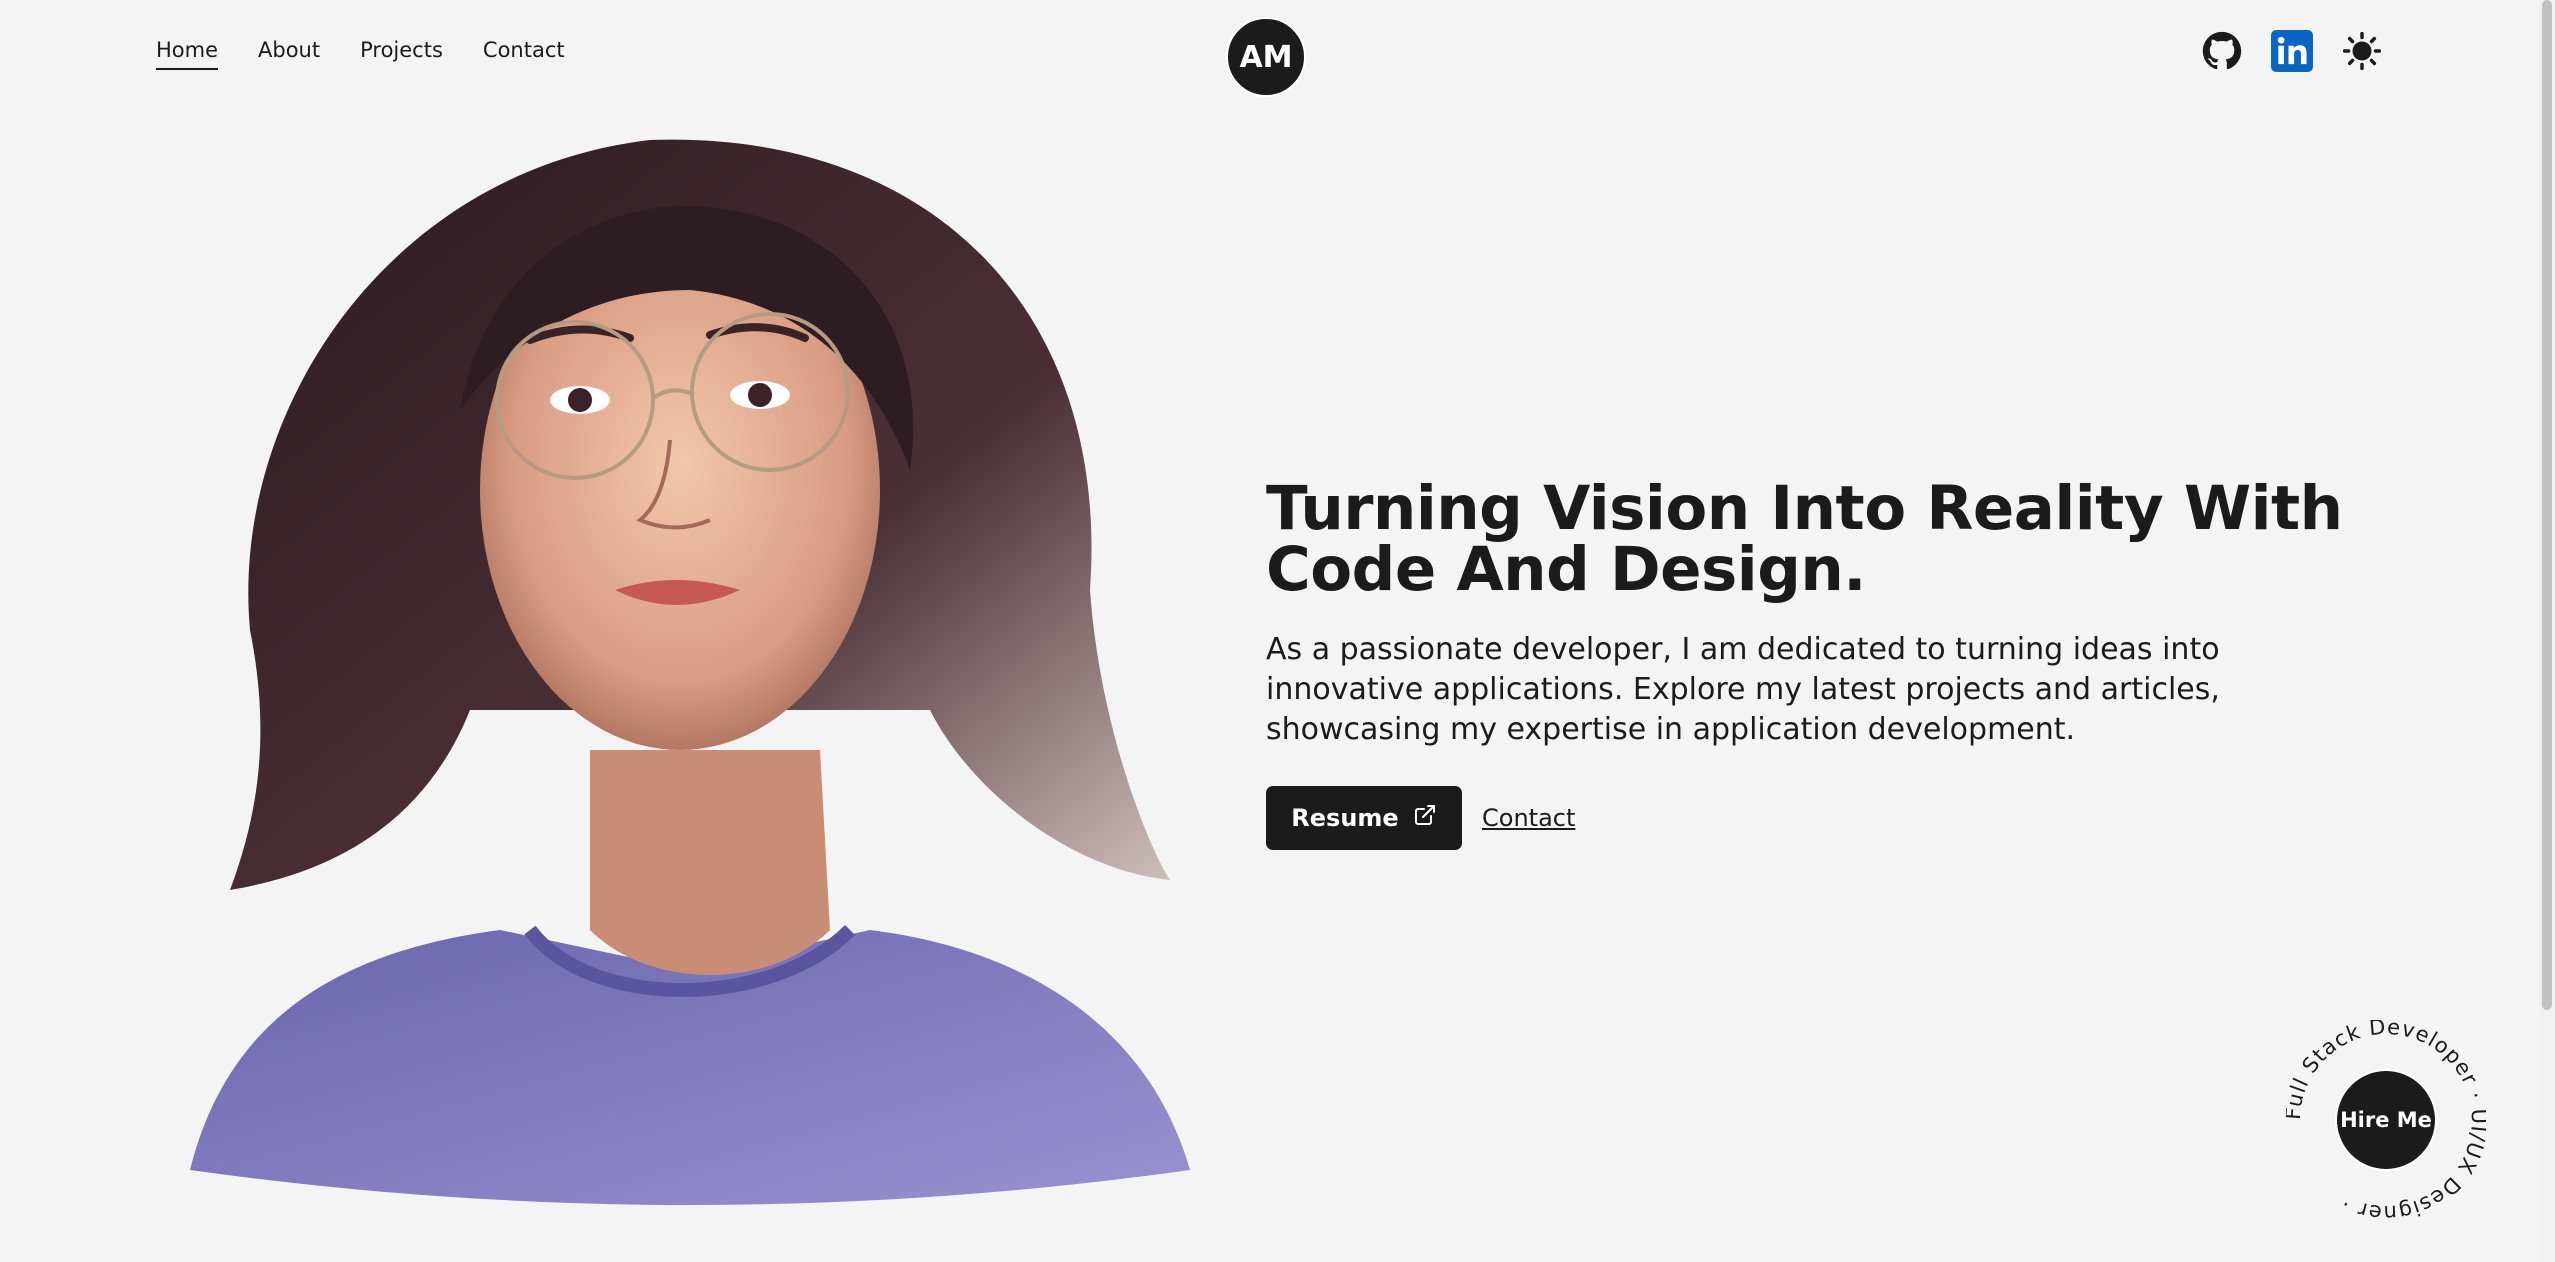 This screenshot has width=2555, height=1262. I want to click on scrollbar-thumb, so click(2547, 505).